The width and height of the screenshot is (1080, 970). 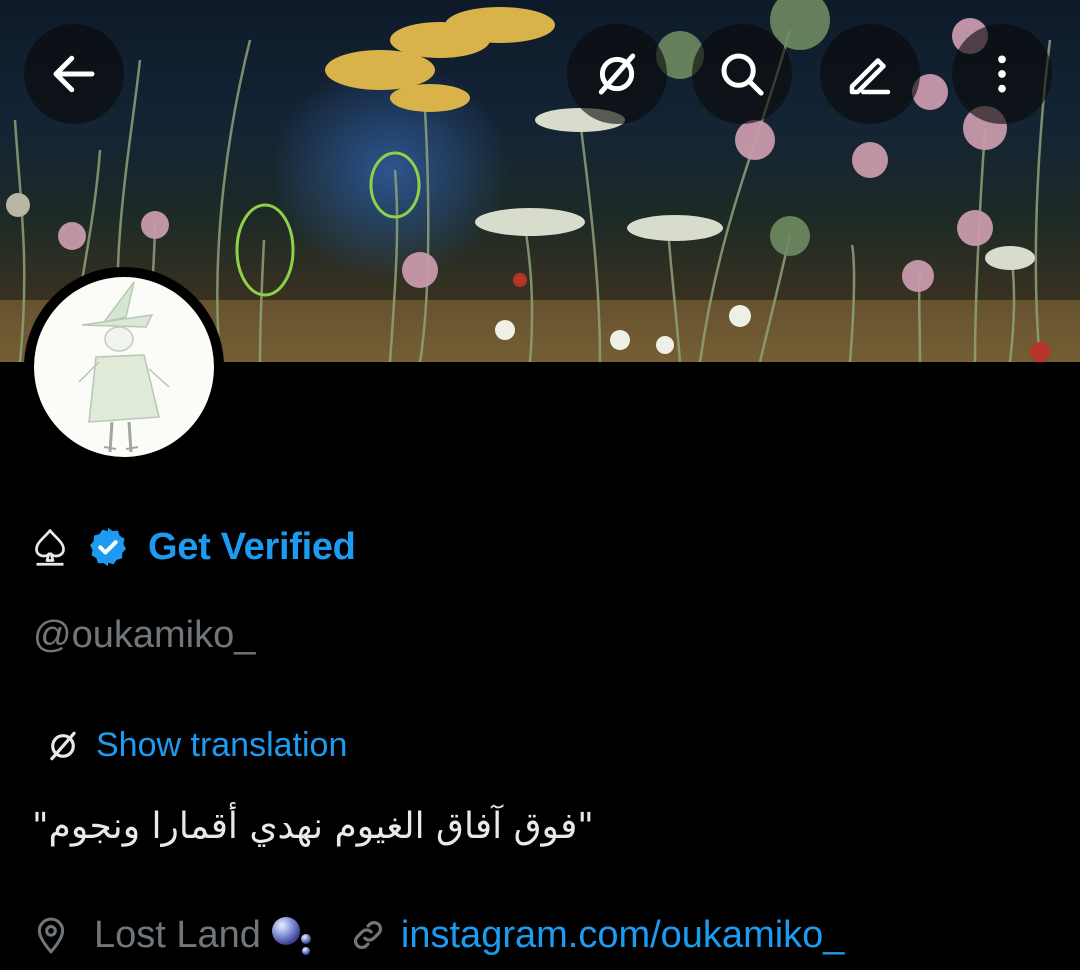 I want to click on search-icon, so click(x=742, y=74).